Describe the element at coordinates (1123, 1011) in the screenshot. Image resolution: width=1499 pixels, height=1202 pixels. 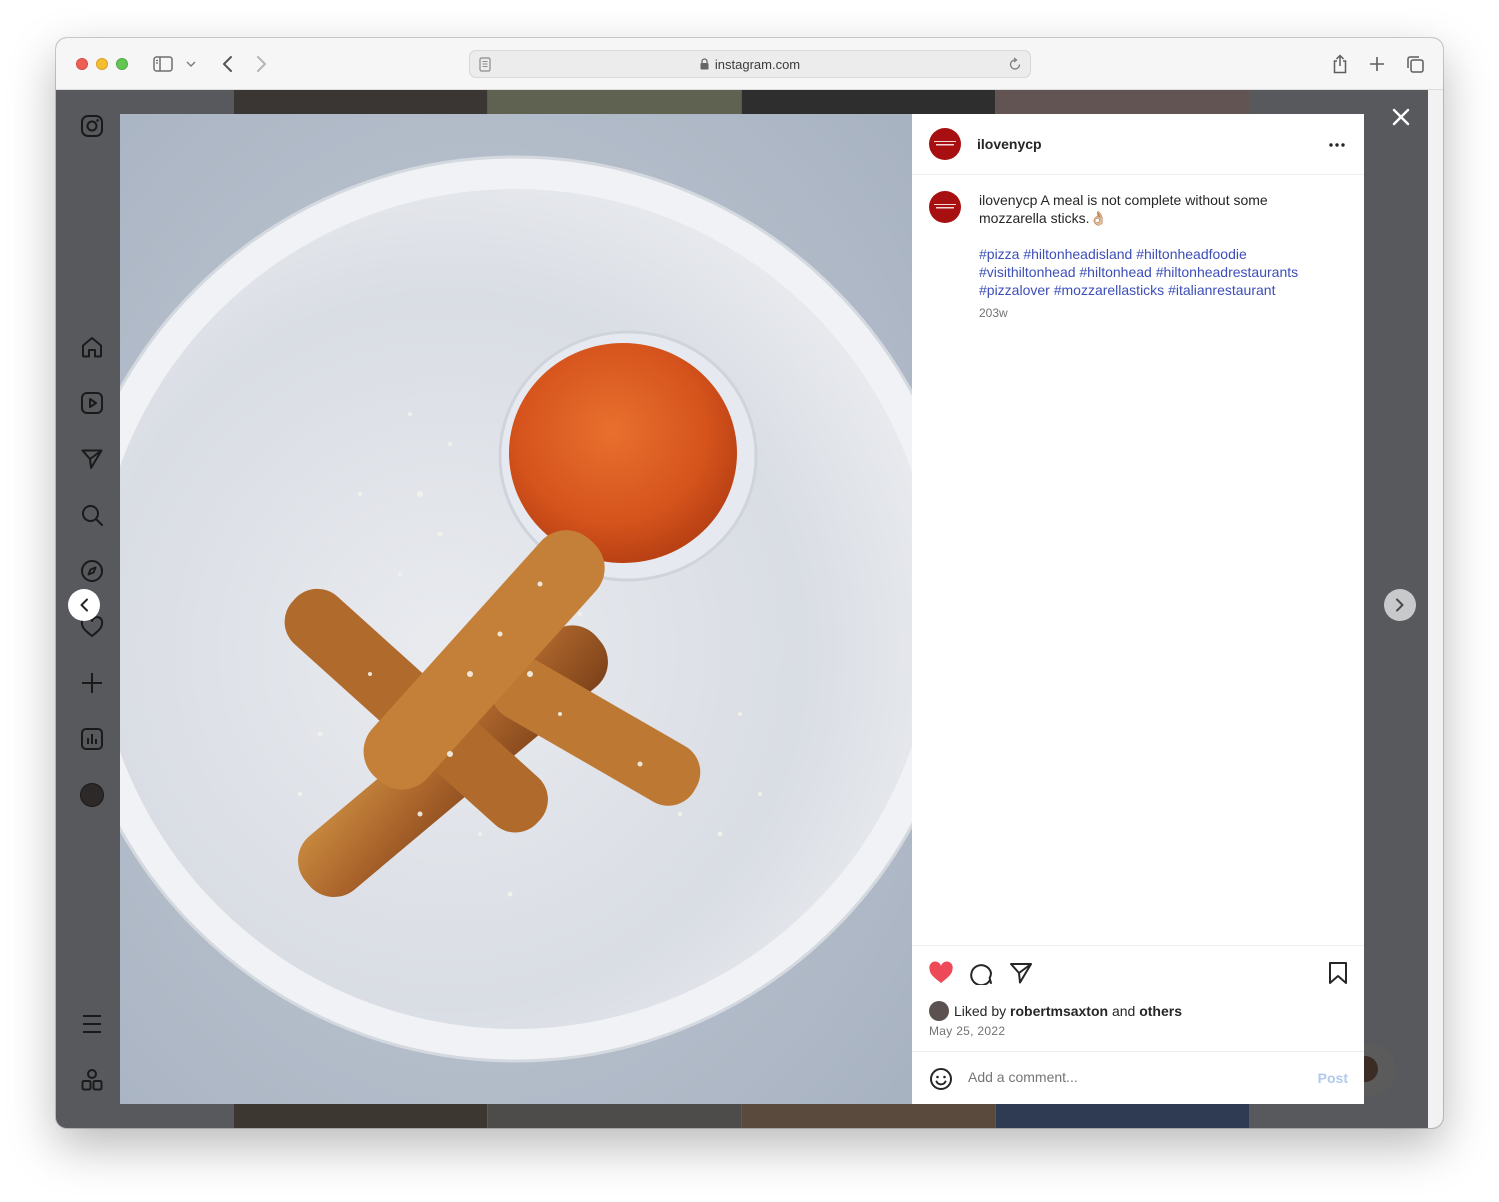
I see `liked-and: and` at that location.